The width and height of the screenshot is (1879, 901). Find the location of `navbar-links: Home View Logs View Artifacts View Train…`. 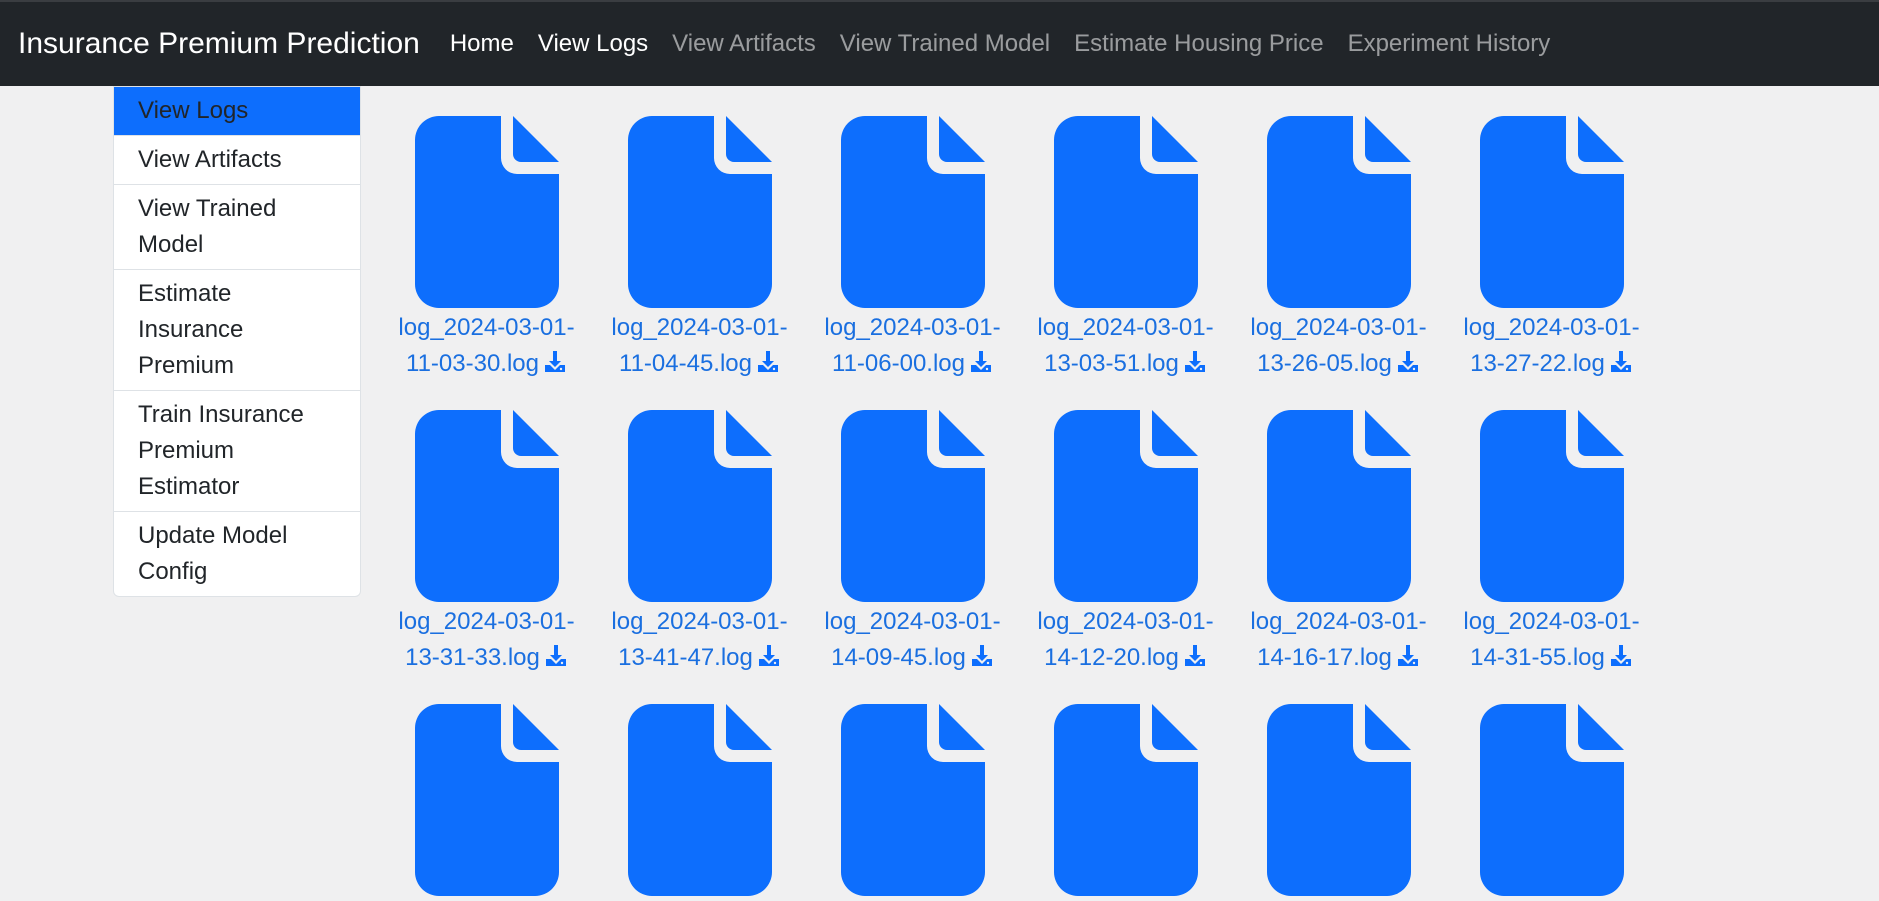

navbar-links: Home View Logs View Artifacts View Train… is located at coordinates (1000, 44).